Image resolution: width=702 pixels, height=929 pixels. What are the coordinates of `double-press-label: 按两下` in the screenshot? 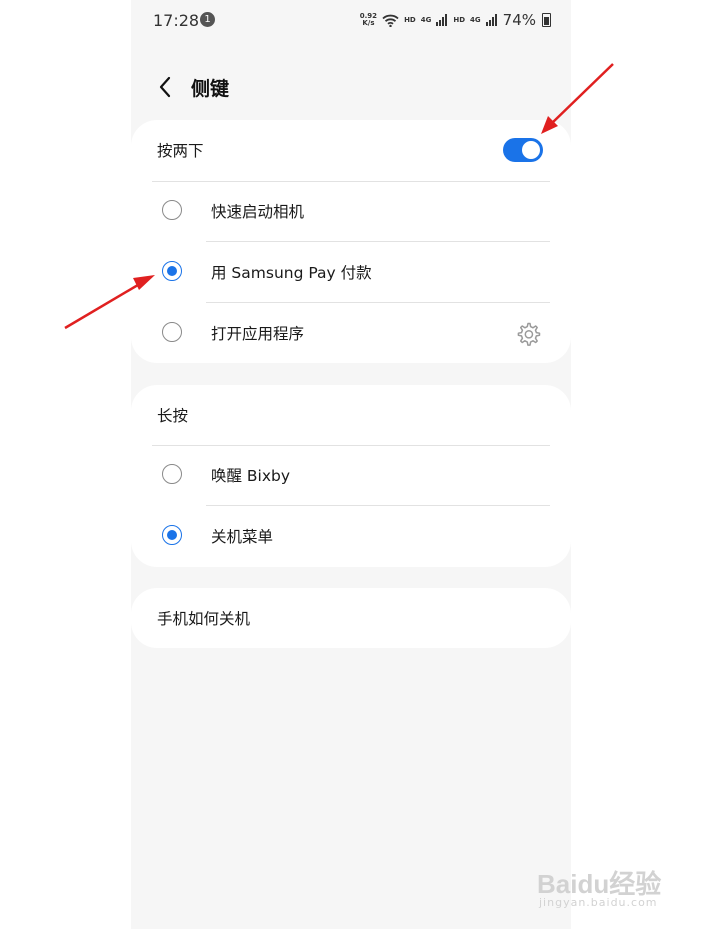 It's located at (180, 151).